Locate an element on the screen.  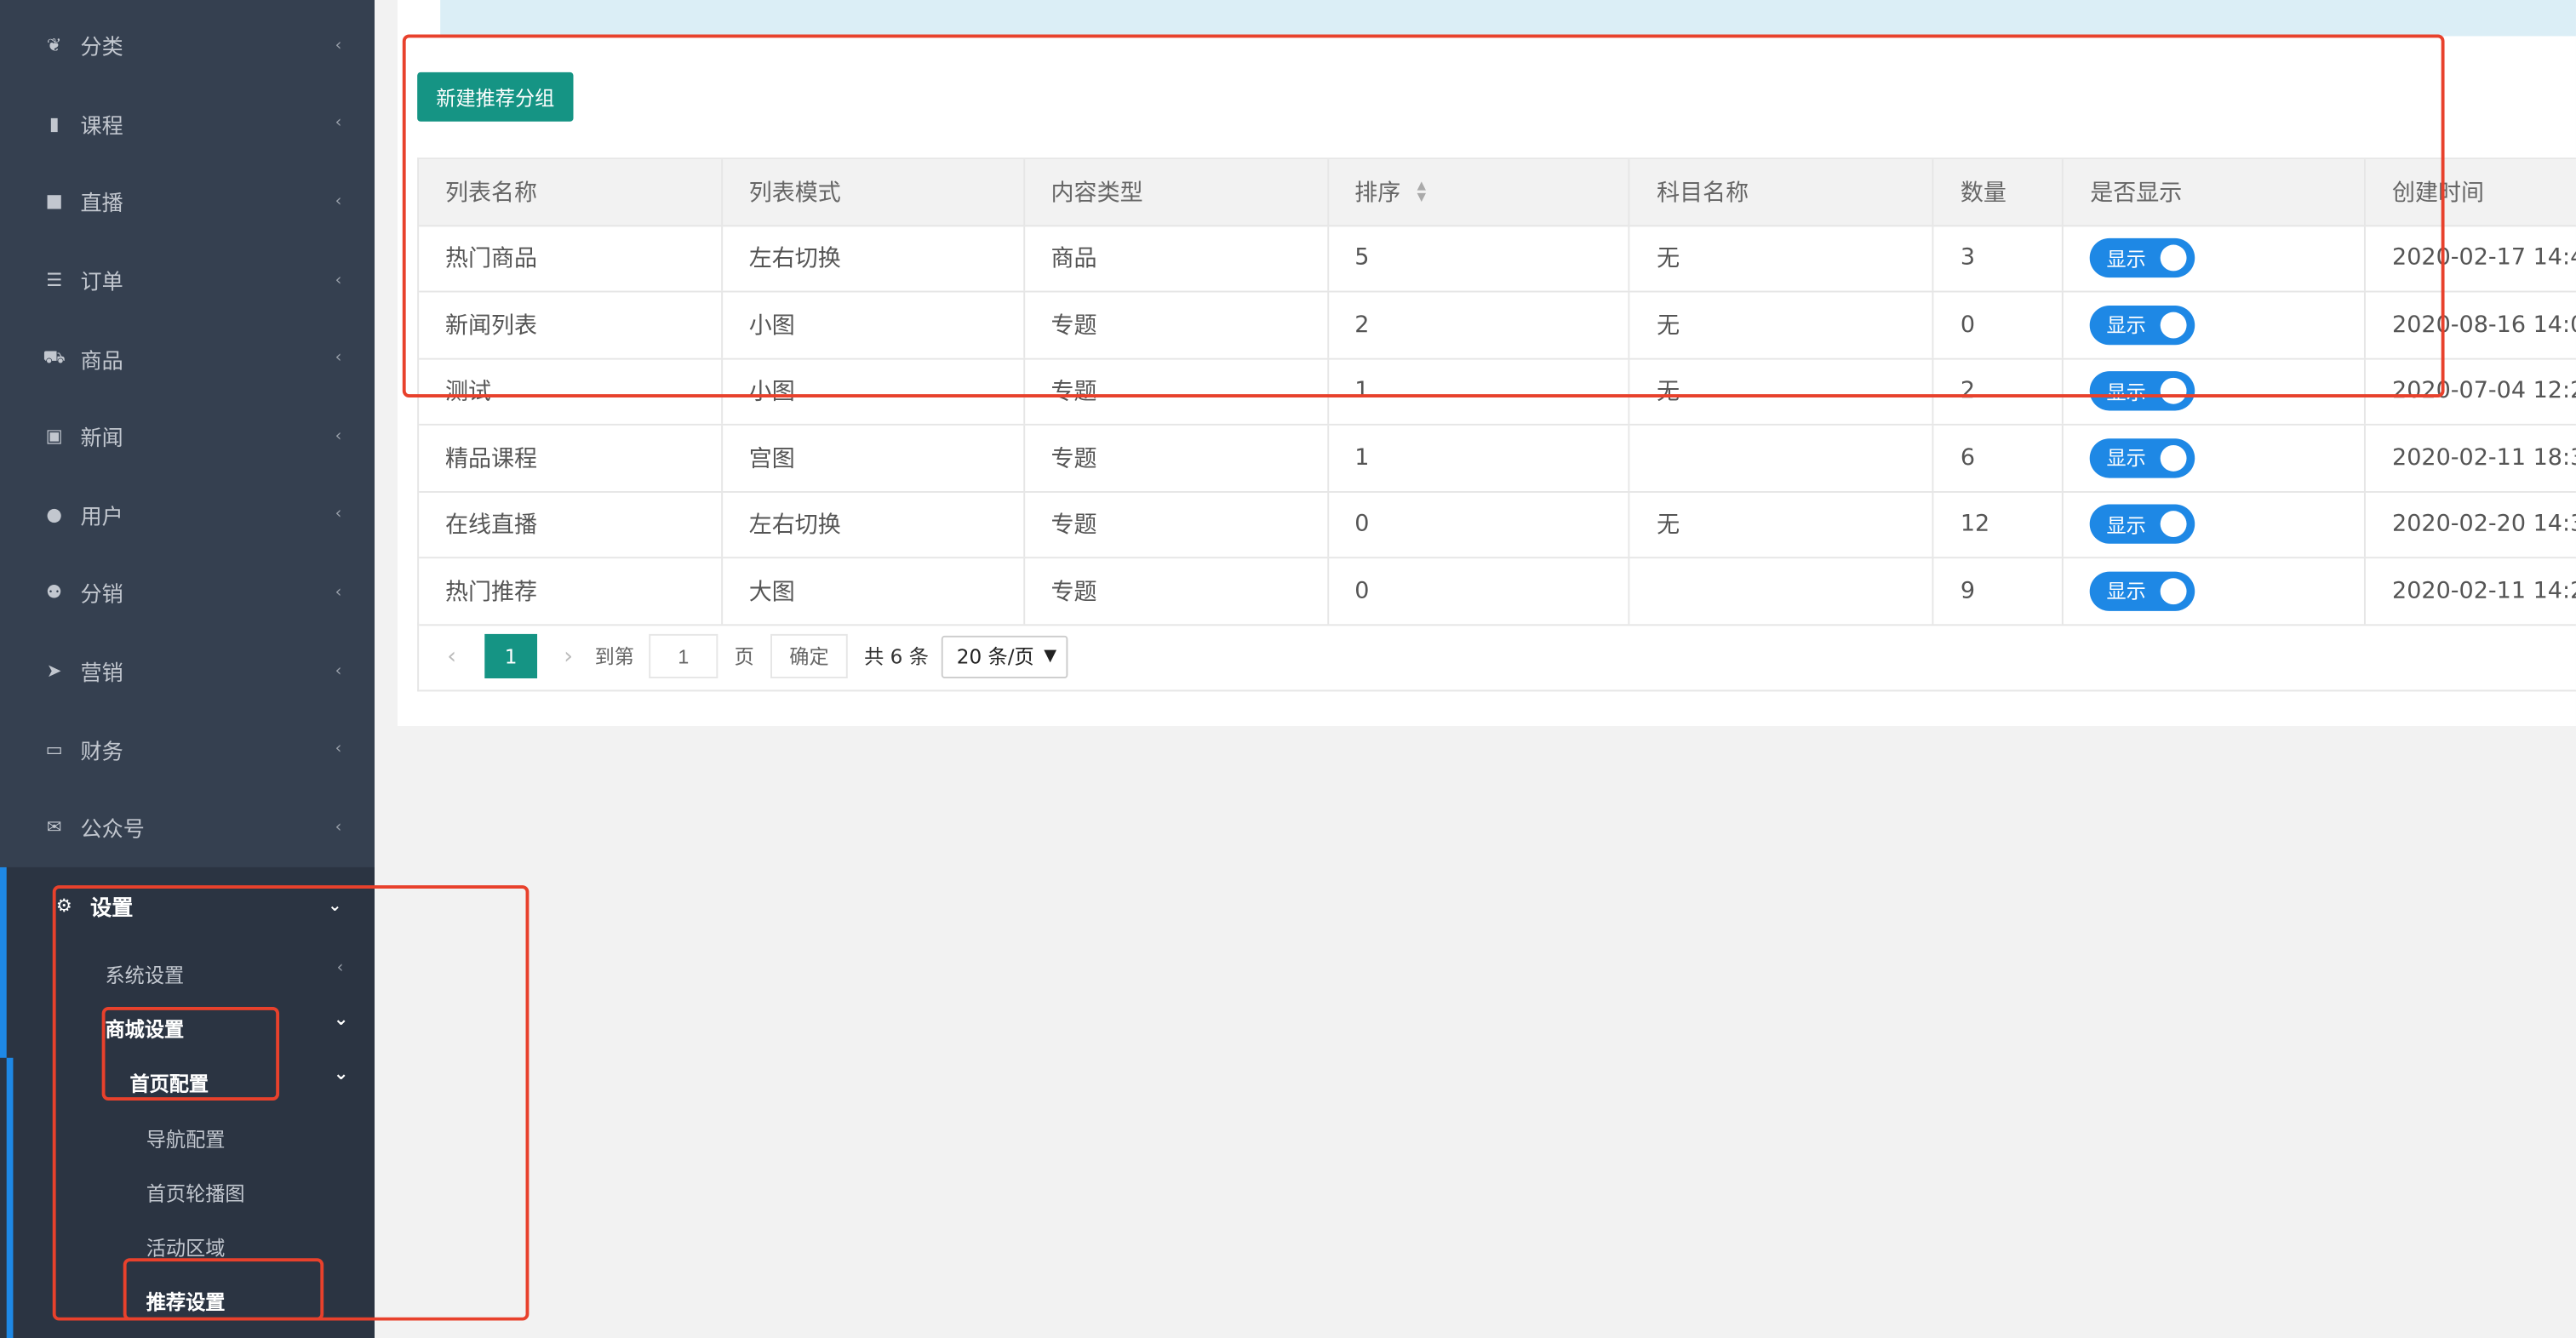
sidebar-sub-banner: 首页轮播图 is located at coordinates (195, 1194).